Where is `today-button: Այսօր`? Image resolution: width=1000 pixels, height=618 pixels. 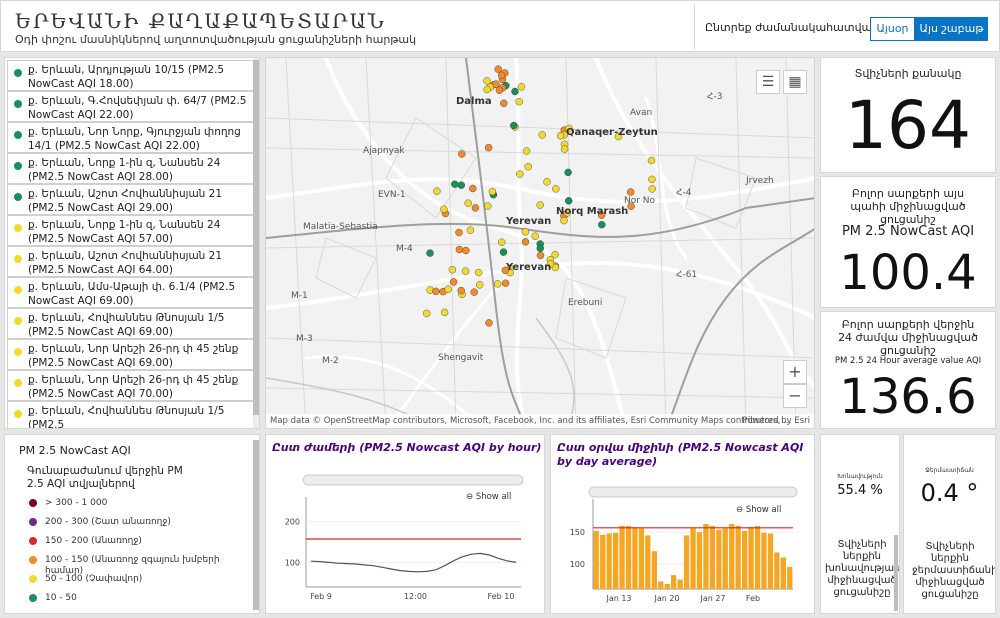 today-button: Այսօր is located at coordinates (892, 29).